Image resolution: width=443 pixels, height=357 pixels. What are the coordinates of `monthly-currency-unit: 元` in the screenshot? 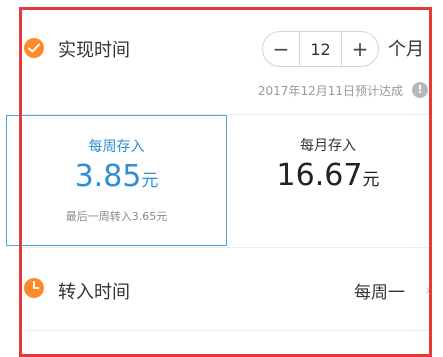 It's located at (371, 180).